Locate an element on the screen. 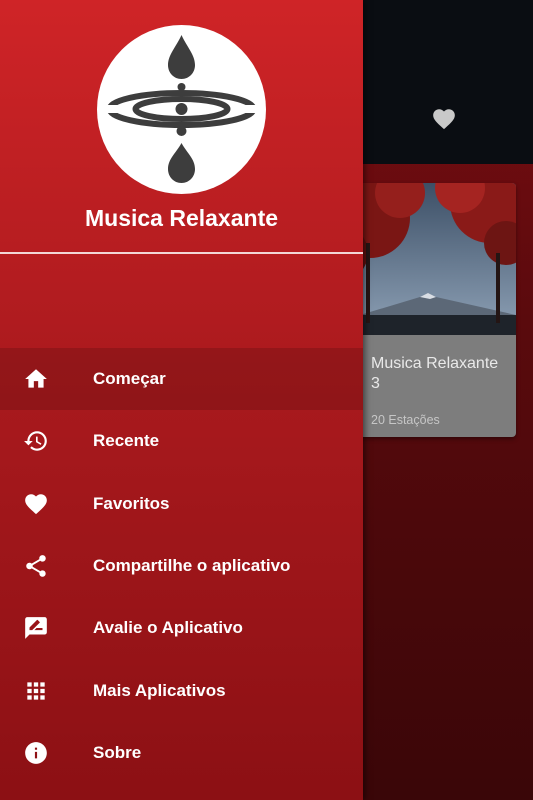 This screenshot has height=800, width=533. menu-item-sobre: Sobre is located at coordinates (181, 753).